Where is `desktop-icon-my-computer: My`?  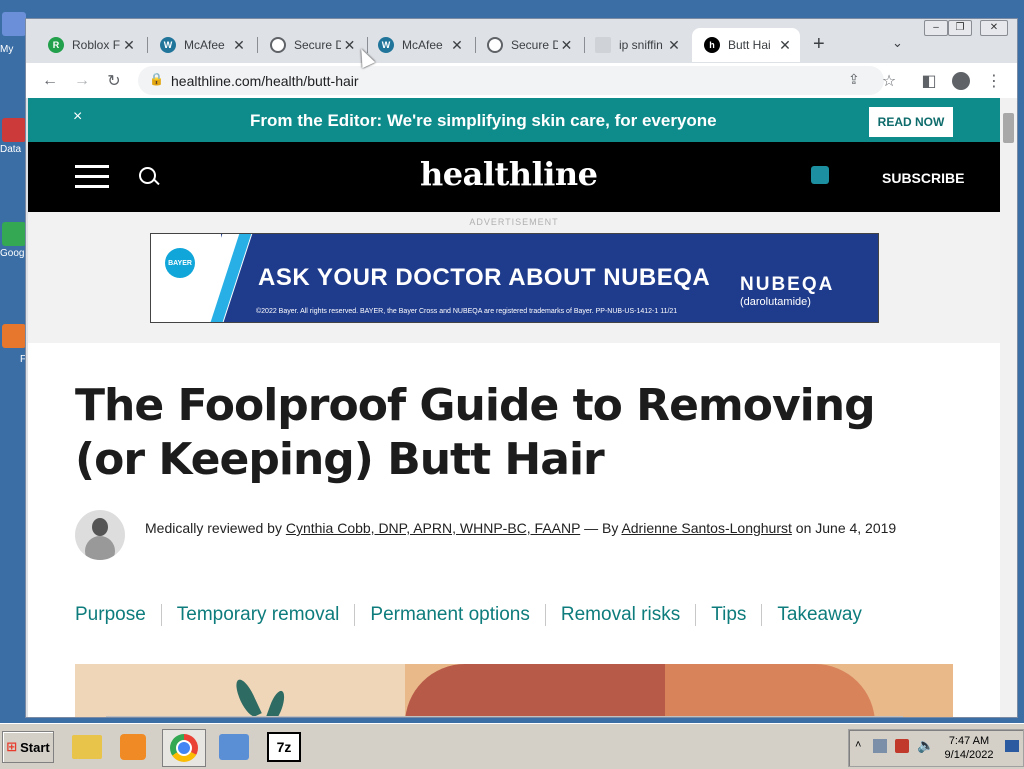
desktop-icon-my-computer: My is located at coordinates (13, 33).